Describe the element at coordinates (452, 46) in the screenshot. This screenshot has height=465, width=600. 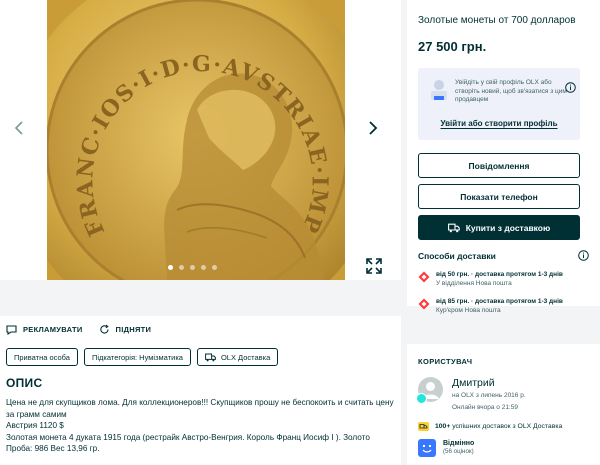
I see `ad-price: 27 500 грн.` at that location.